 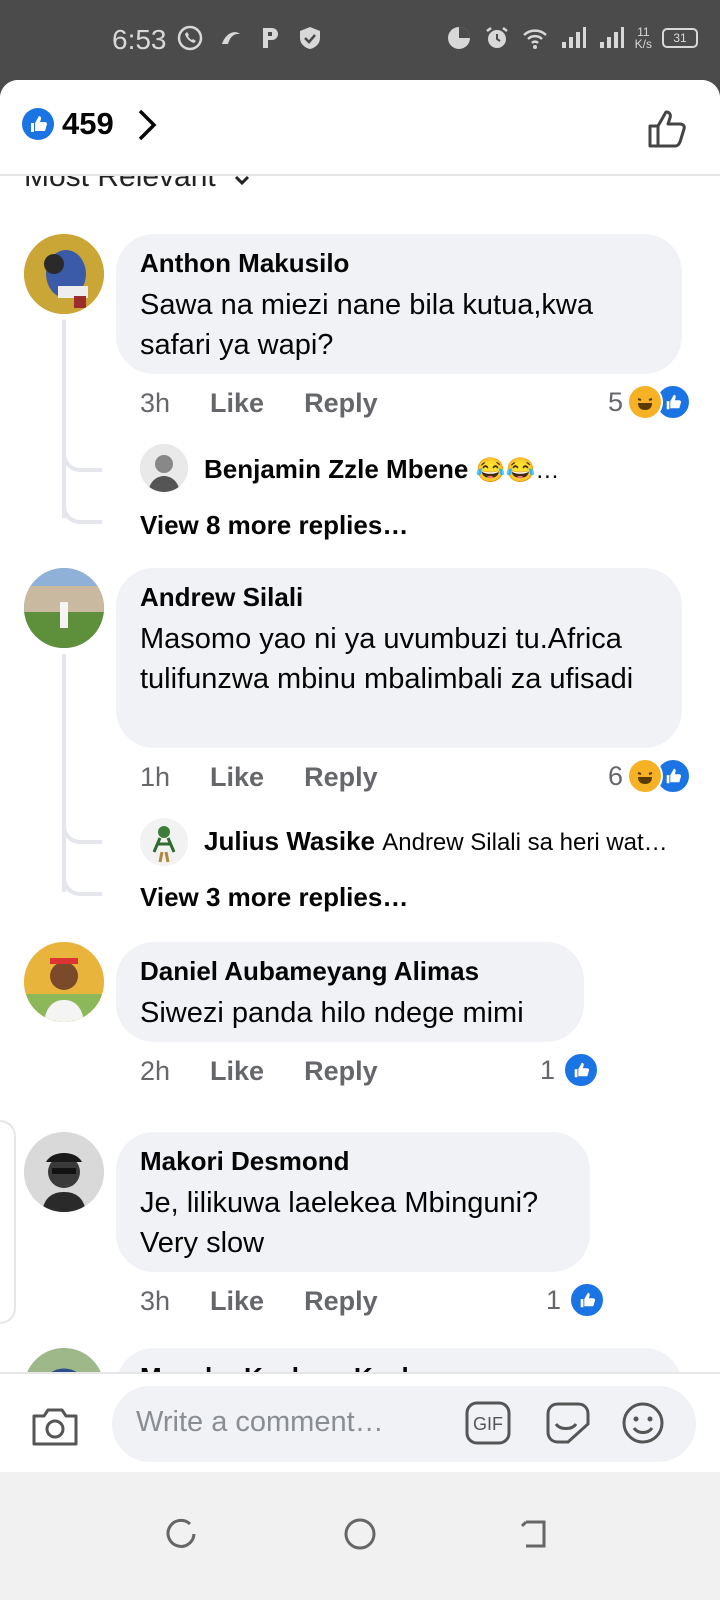 What do you see at coordinates (616, 401) in the screenshot?
I see `reaction-count: 5` at bounding box center [616, 401].